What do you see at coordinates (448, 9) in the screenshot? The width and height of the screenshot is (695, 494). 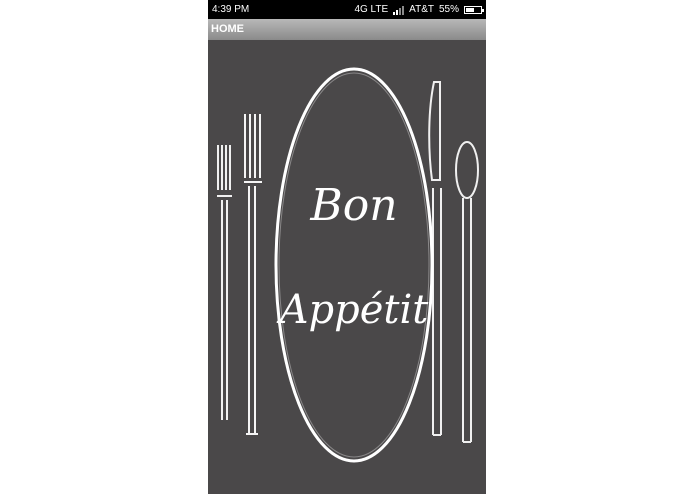 I see `battery-percent: 55%` at bounding box center [448, 9].